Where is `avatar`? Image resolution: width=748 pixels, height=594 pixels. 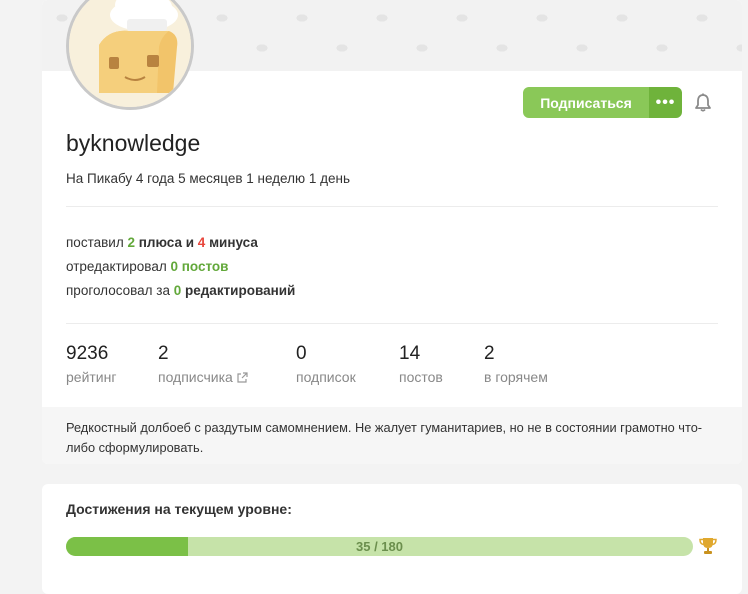 avatar is located at coordinates (130, 55).